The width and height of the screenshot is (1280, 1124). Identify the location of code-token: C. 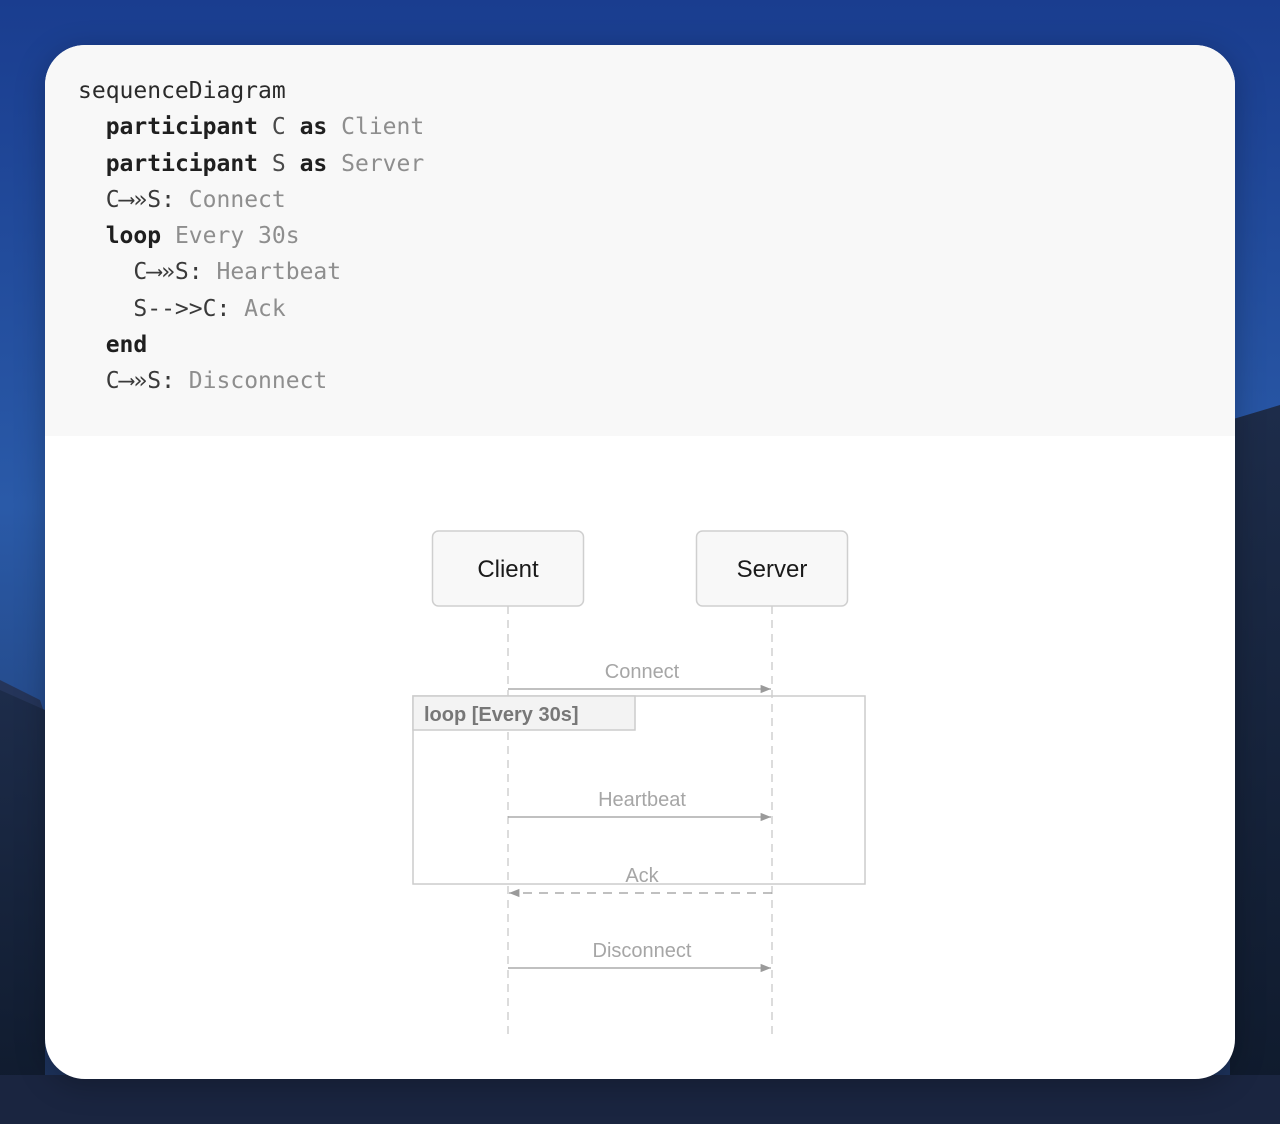
(279, 127).